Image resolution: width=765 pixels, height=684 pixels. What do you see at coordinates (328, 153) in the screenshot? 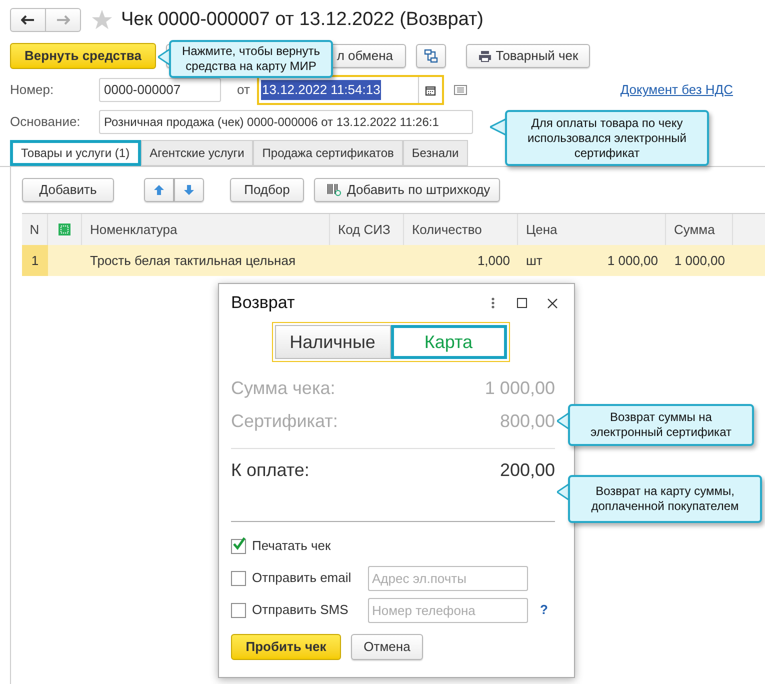
I see `tab: Продажа сертификатов` at bounding box center [328, 153].